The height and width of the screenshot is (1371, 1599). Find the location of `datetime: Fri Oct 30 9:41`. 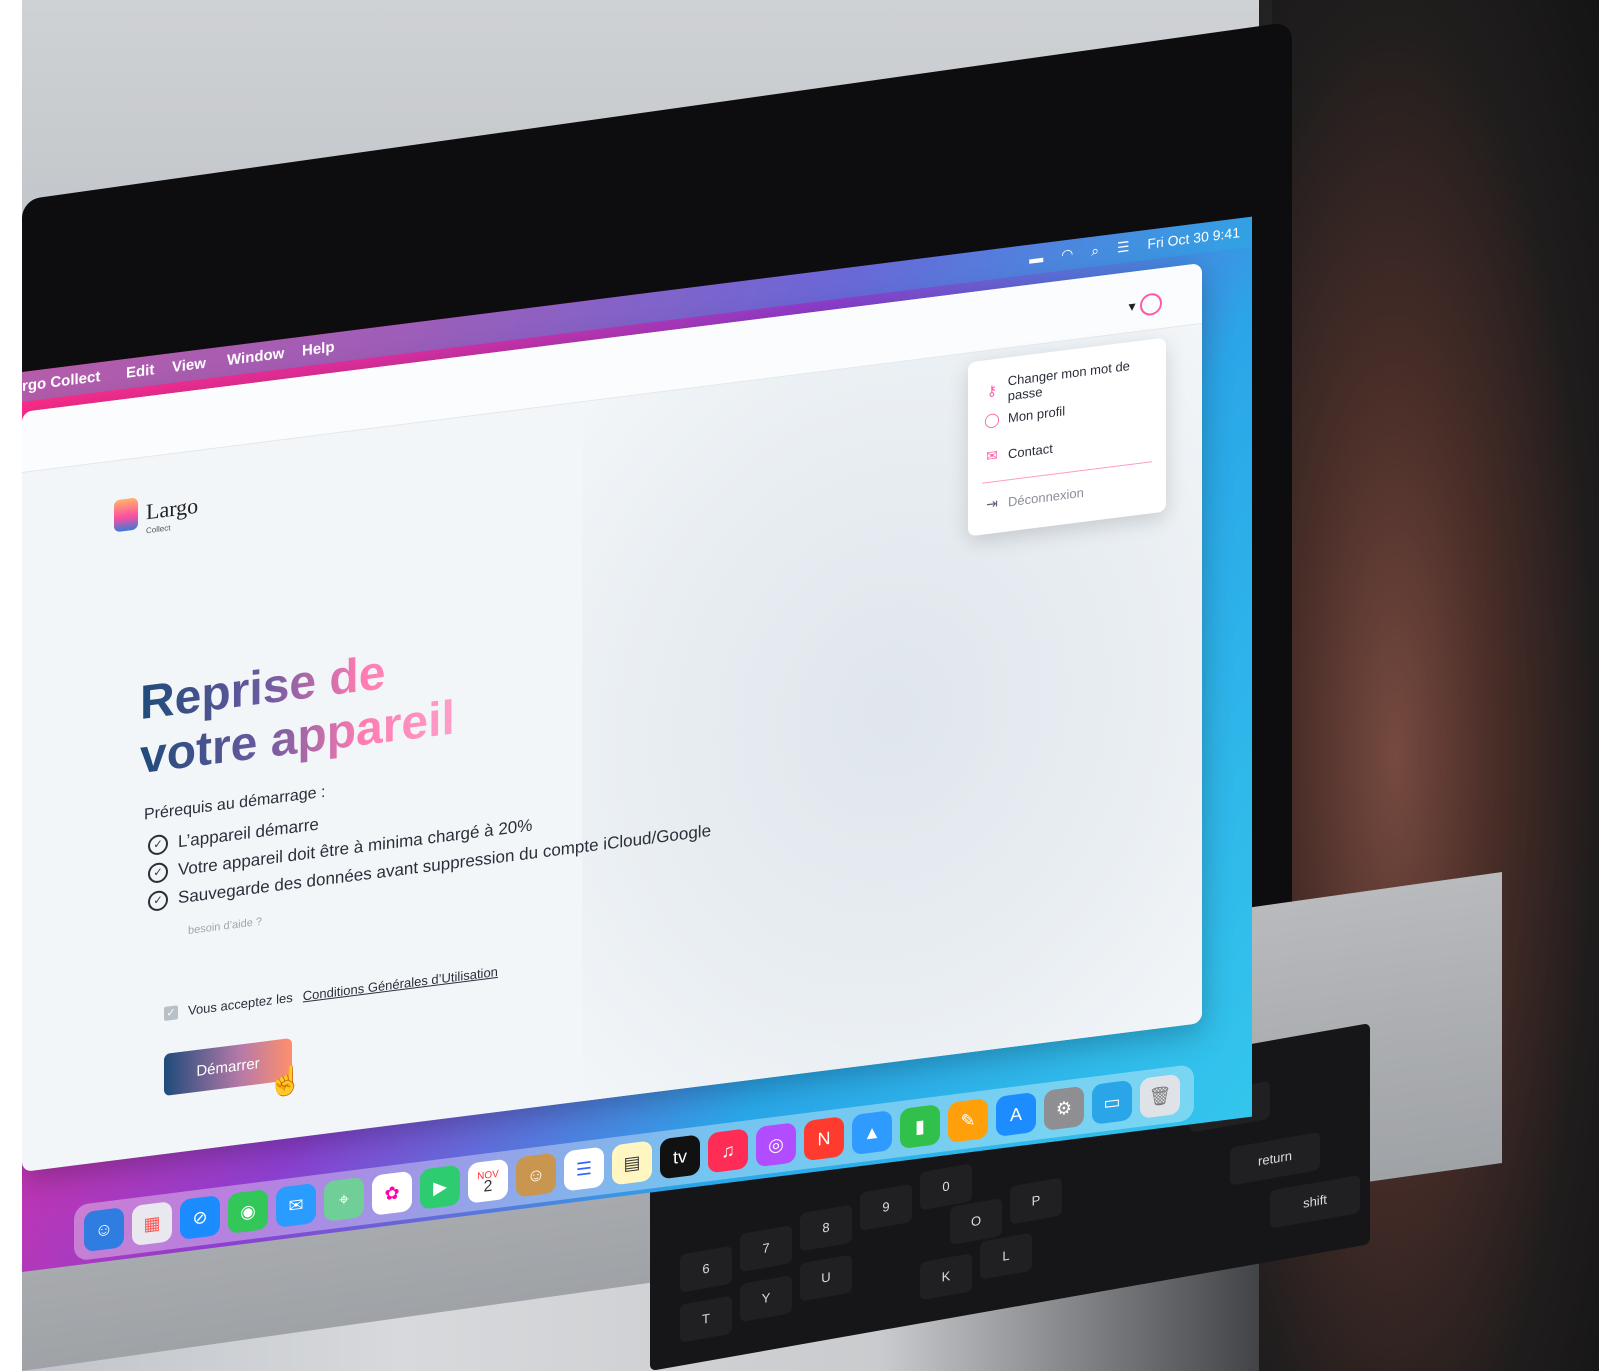

datetime: Fri Oct 30 9:41 is located at coordinates (1193, 238).